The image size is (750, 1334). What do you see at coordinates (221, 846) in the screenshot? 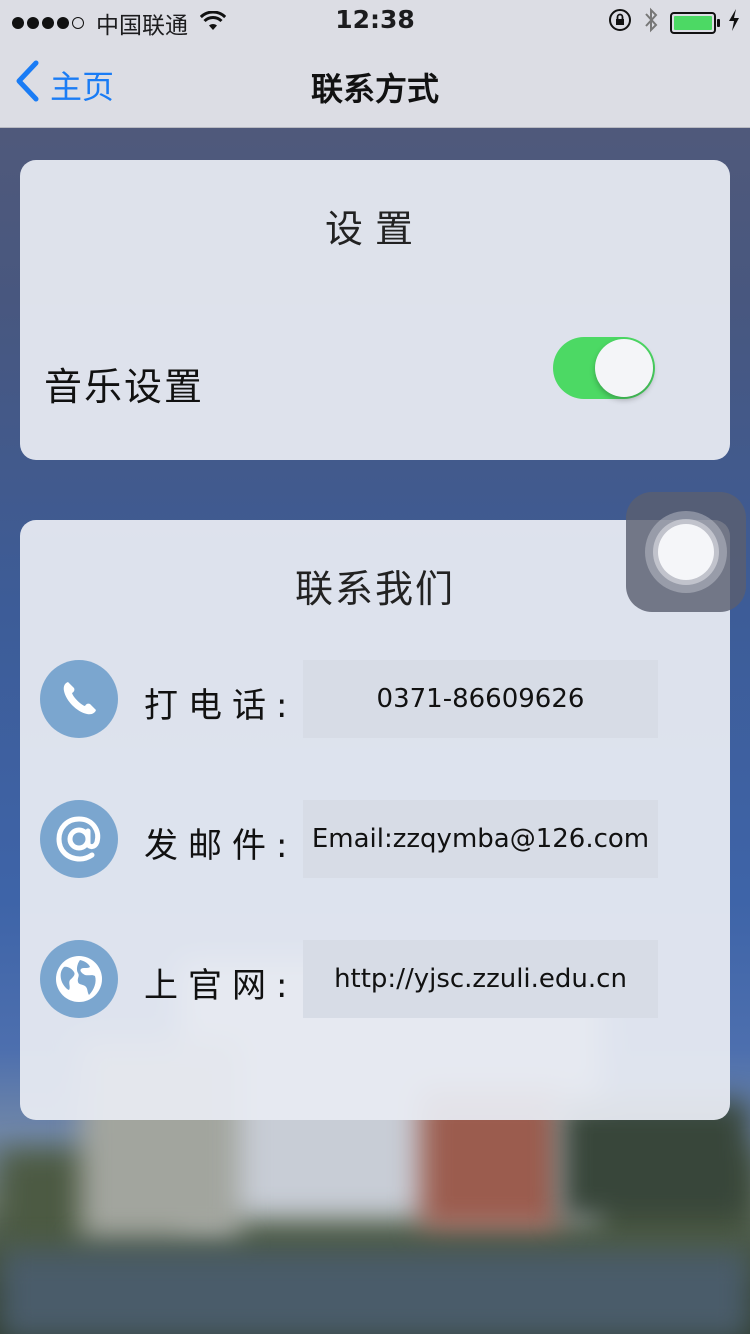
I see `email-label: 发邮件:` at bounding box center [221, 846].